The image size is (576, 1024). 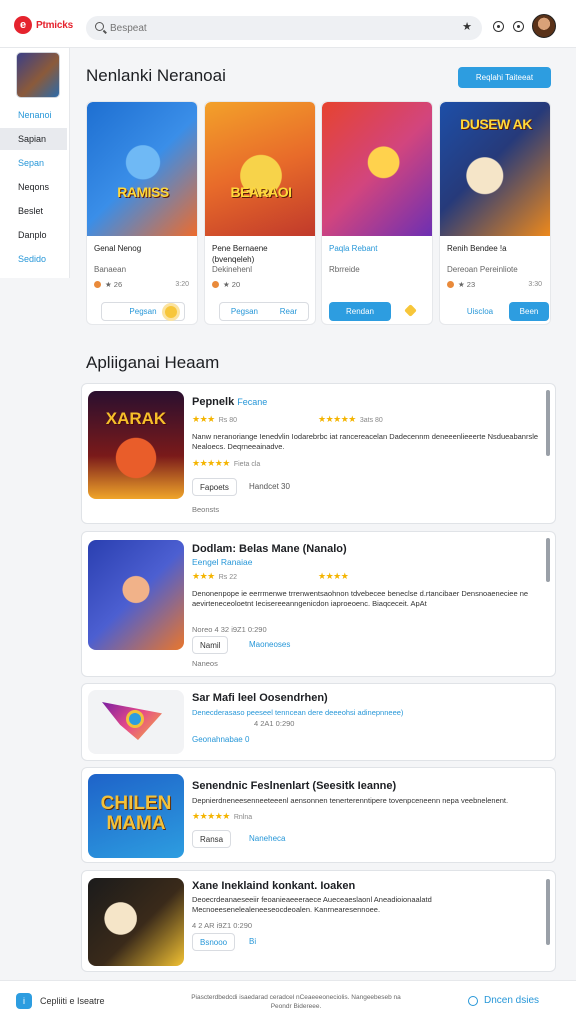 I want to click on app-action-button: Bsnooo, so click(x=214, y=942).